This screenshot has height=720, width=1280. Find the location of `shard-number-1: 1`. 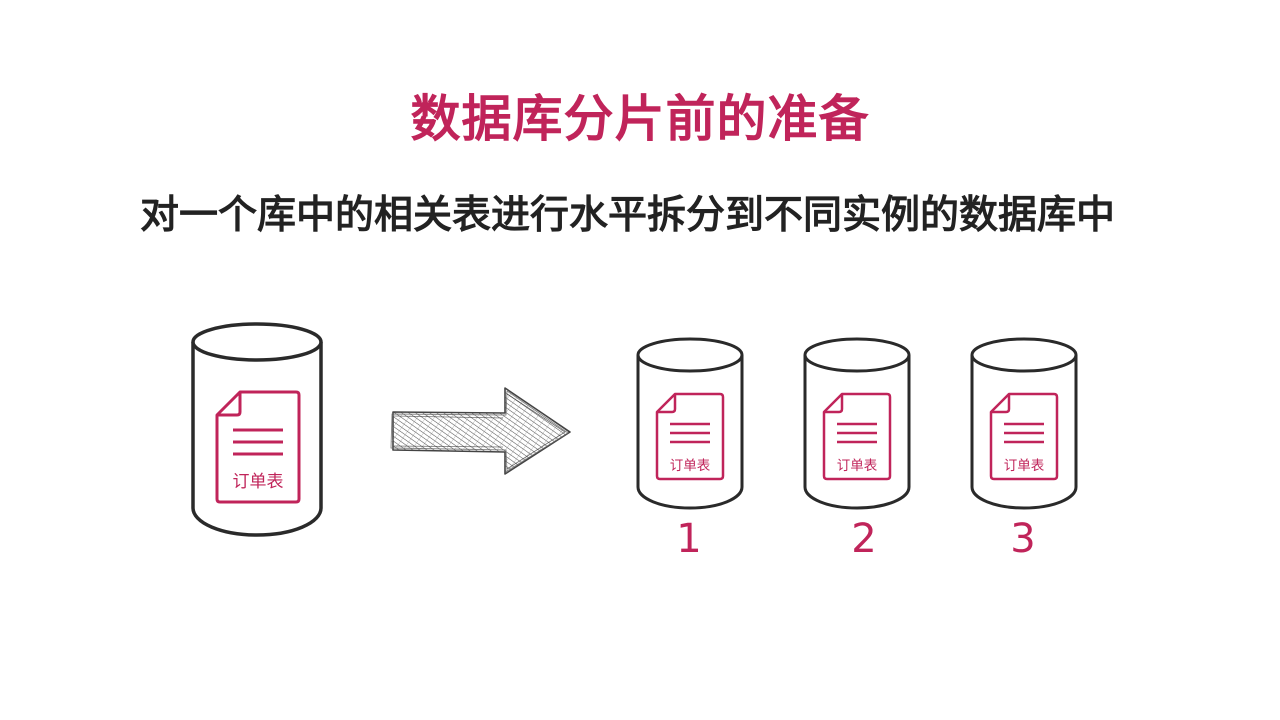

shard-number-1: 1 is located at coordinates (689, 539).